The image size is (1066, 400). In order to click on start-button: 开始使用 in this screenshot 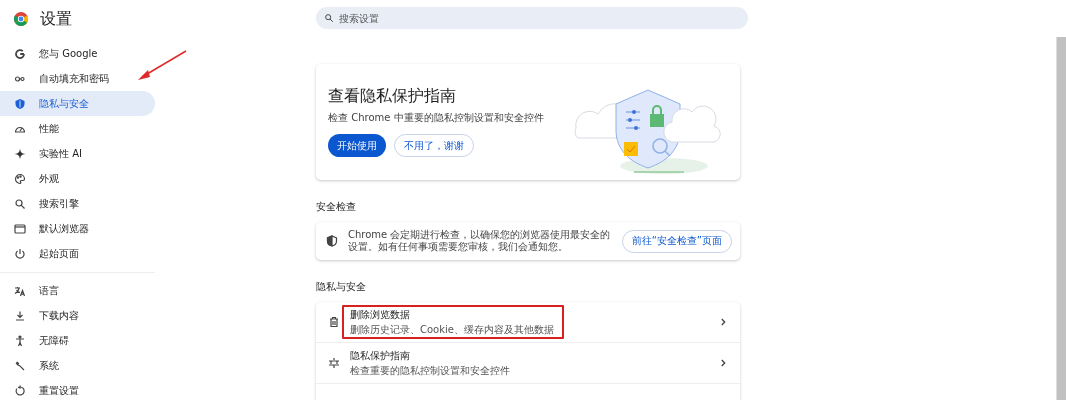, I will do `click(357, 145)`.